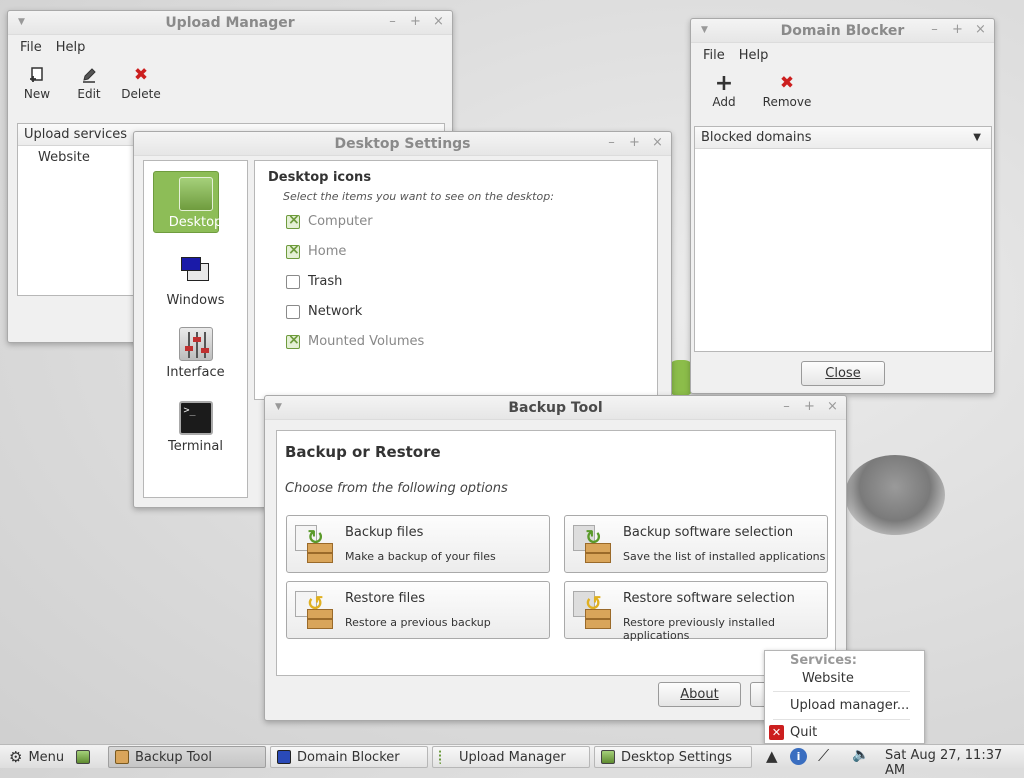  Describe the element at coordinates (511, 757) in the screenshot. I see `taskbar-upload-manager: Upload Manager` at that location.